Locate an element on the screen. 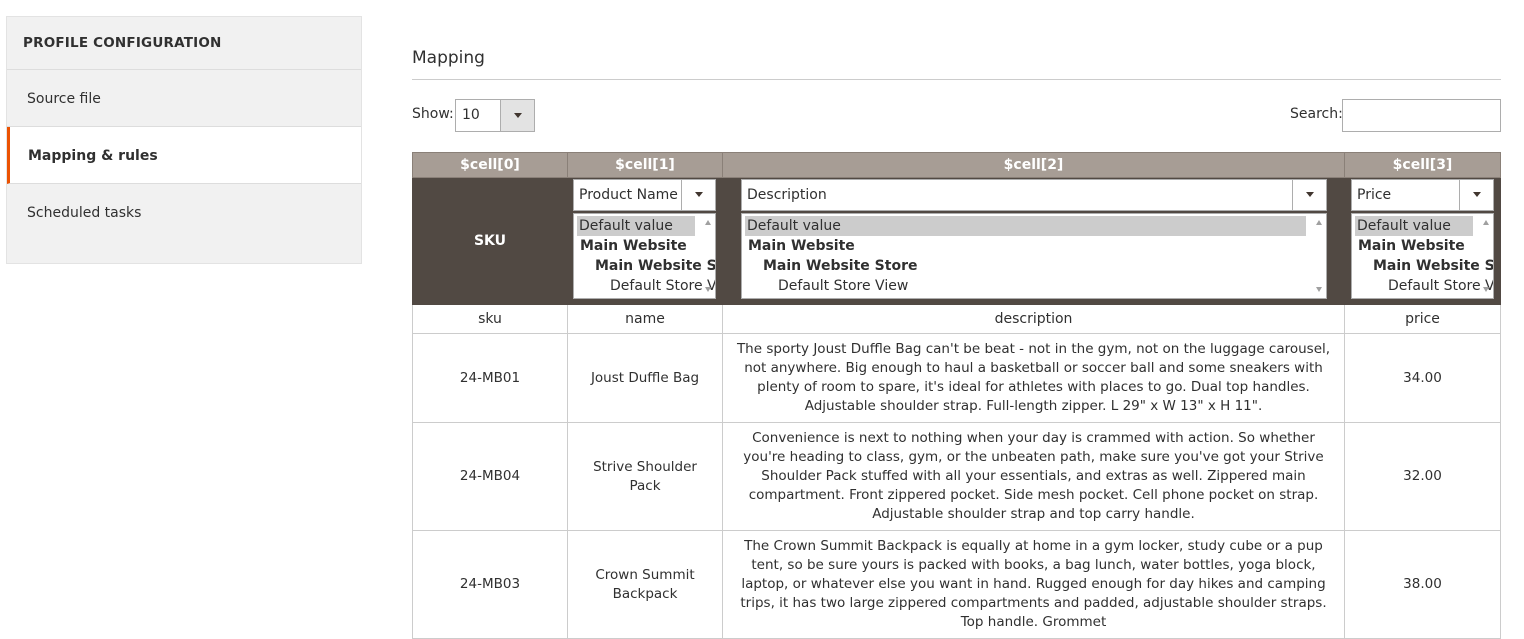  attribute-select-value: Description is located at coordinates (787, 195).